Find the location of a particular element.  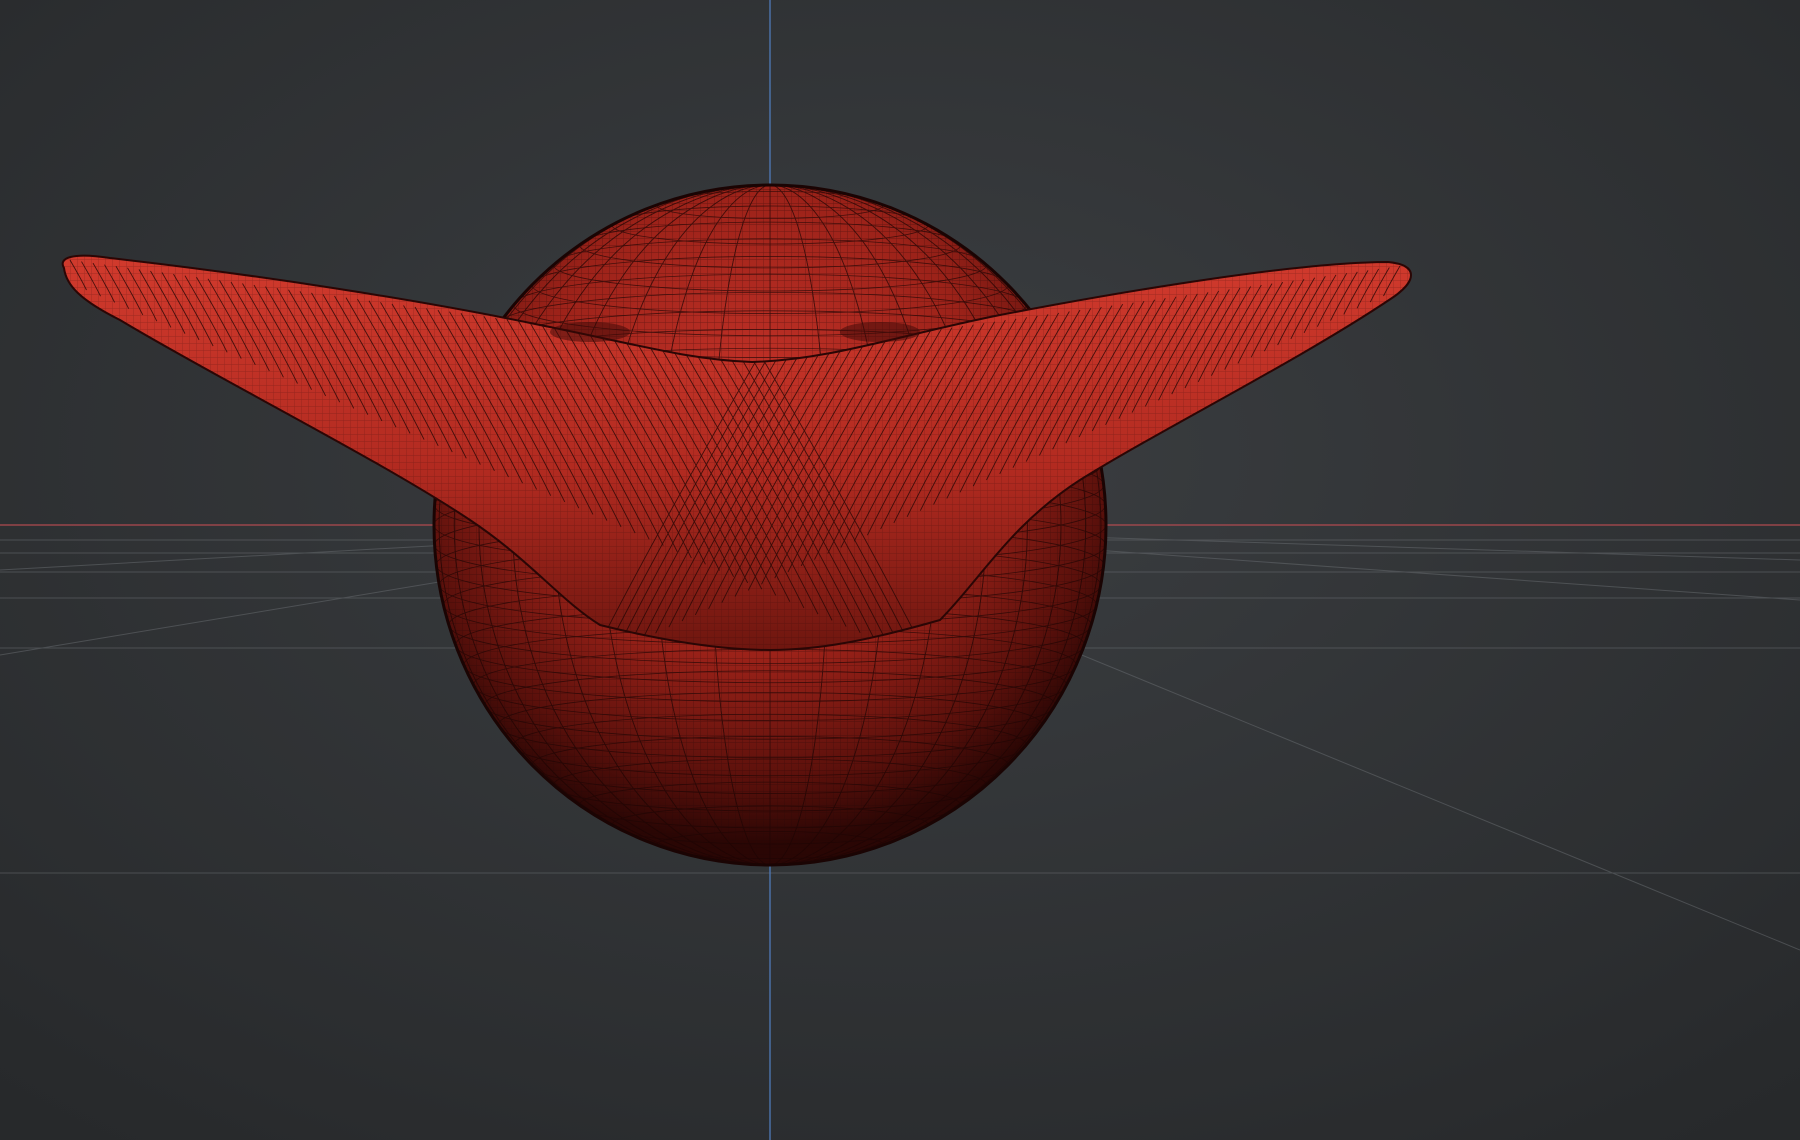

crease-shadow-left is located at coordinates (590, 332).